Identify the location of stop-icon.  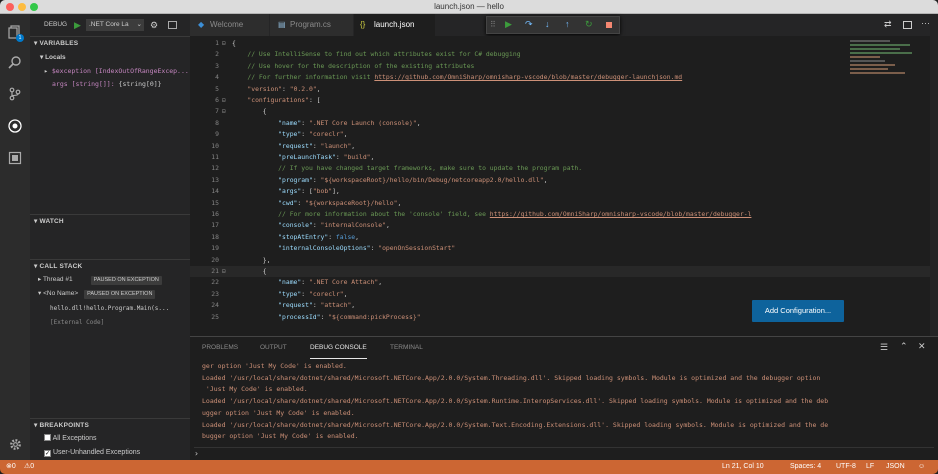
(609, 25).